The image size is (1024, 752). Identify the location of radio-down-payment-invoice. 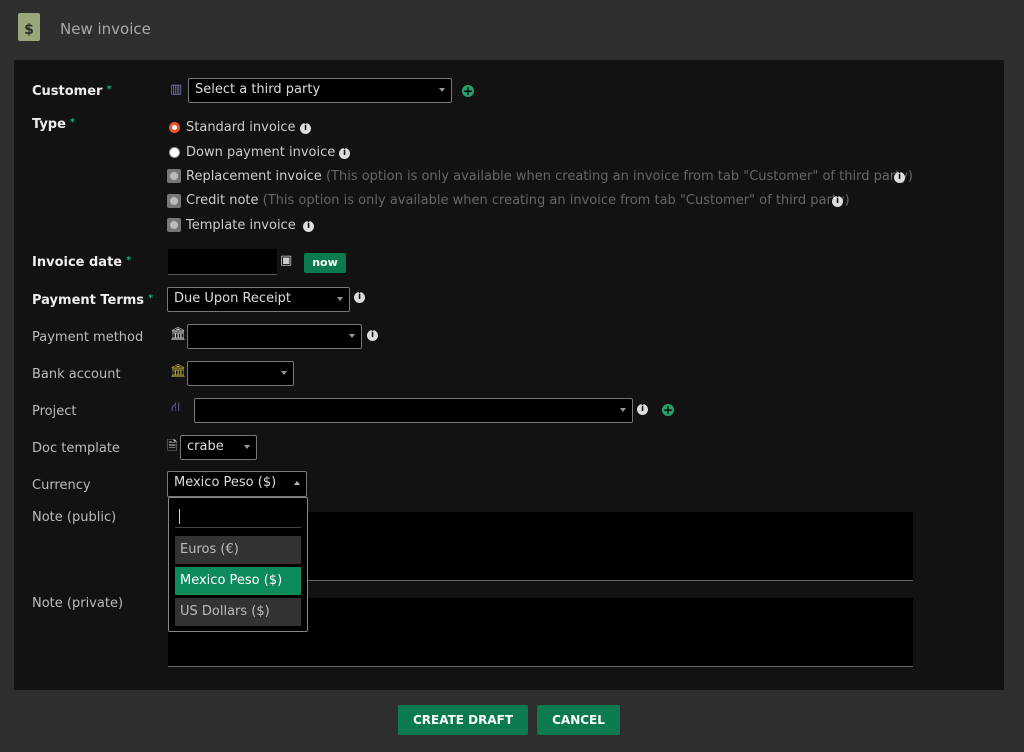
(174, 152).